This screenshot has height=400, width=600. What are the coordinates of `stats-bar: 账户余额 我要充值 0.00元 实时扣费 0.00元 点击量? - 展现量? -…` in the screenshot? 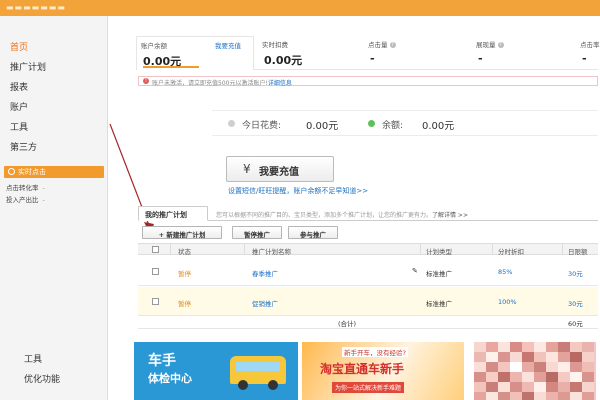 It's located at (368, 53).